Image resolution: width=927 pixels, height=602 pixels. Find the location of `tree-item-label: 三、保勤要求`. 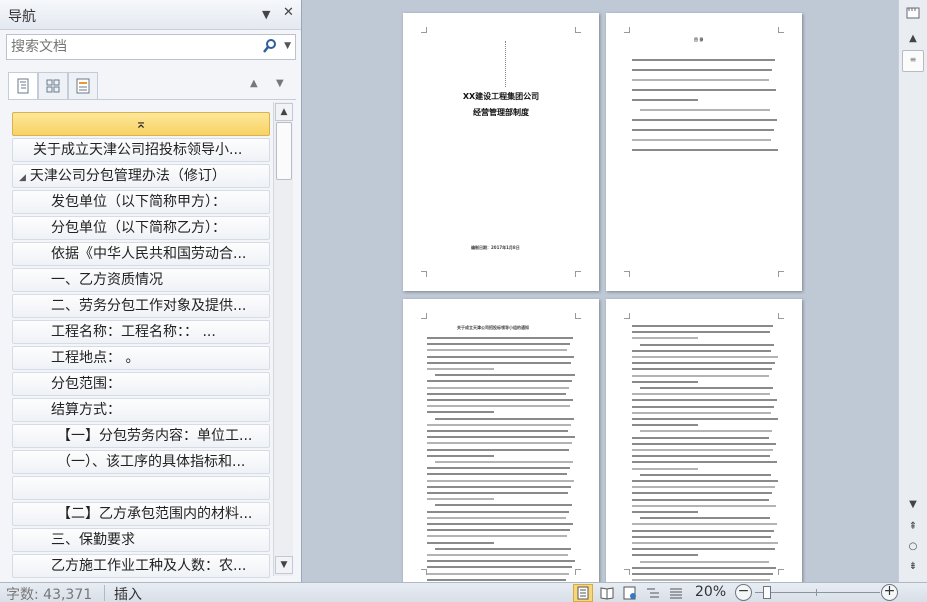

tree-item-label: 三、保勤要求 is located at coordinates (93, 540).